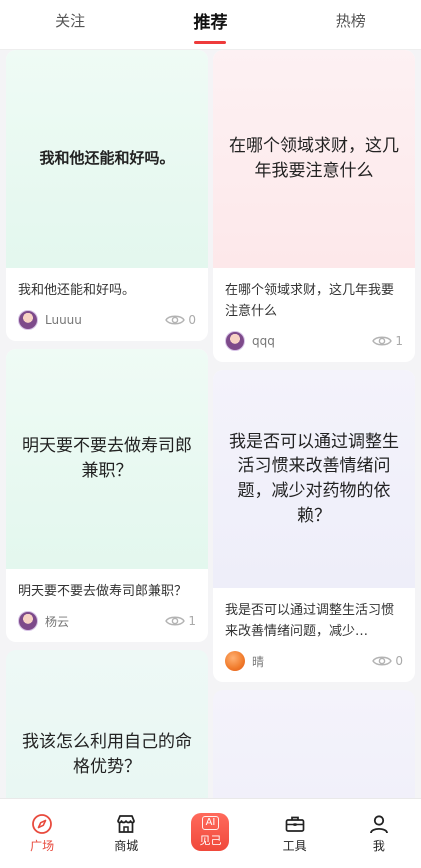  I want to click on post-cover, so click(314, 744).